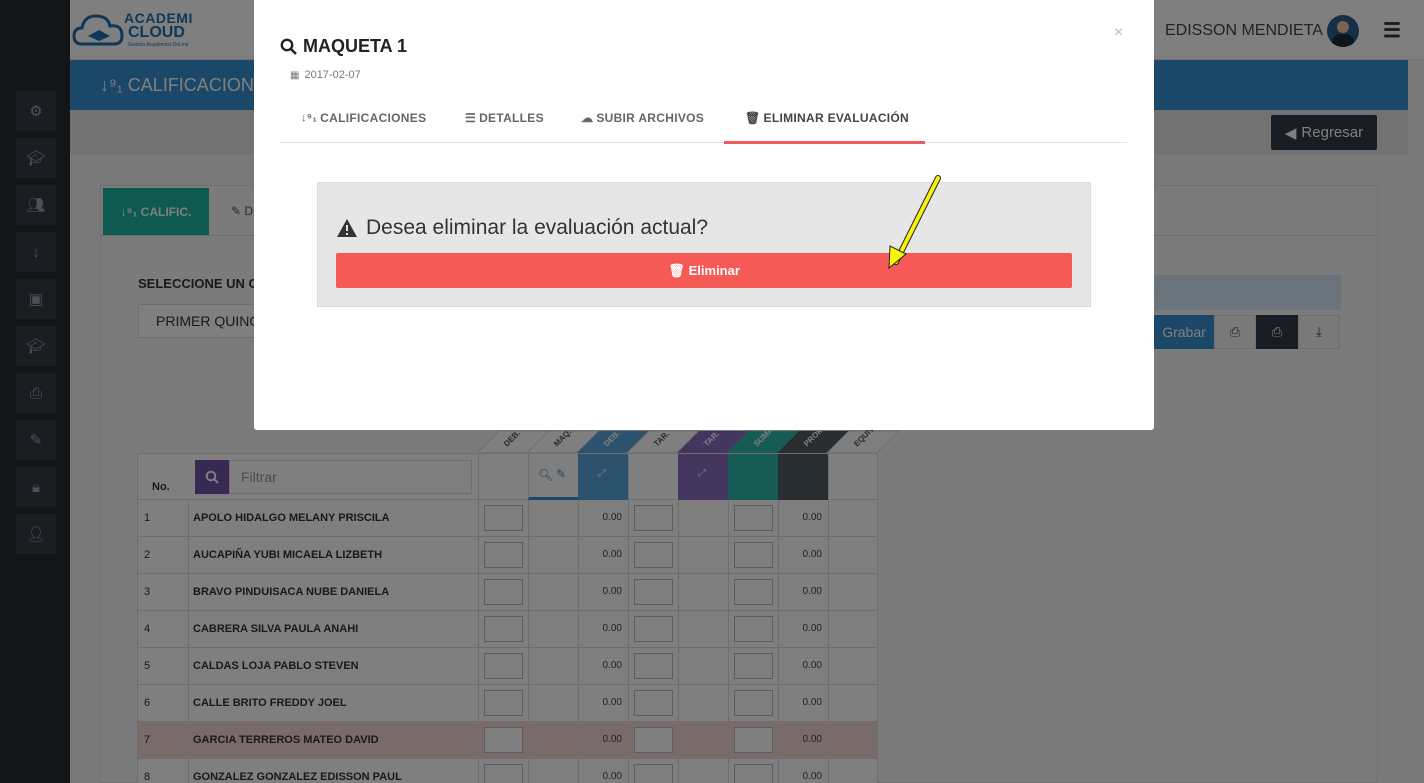  Describe the element at coordinates (309, 118) in the screenshot. I see `sort-numeric-icon: ↓⁹₁` at that location.